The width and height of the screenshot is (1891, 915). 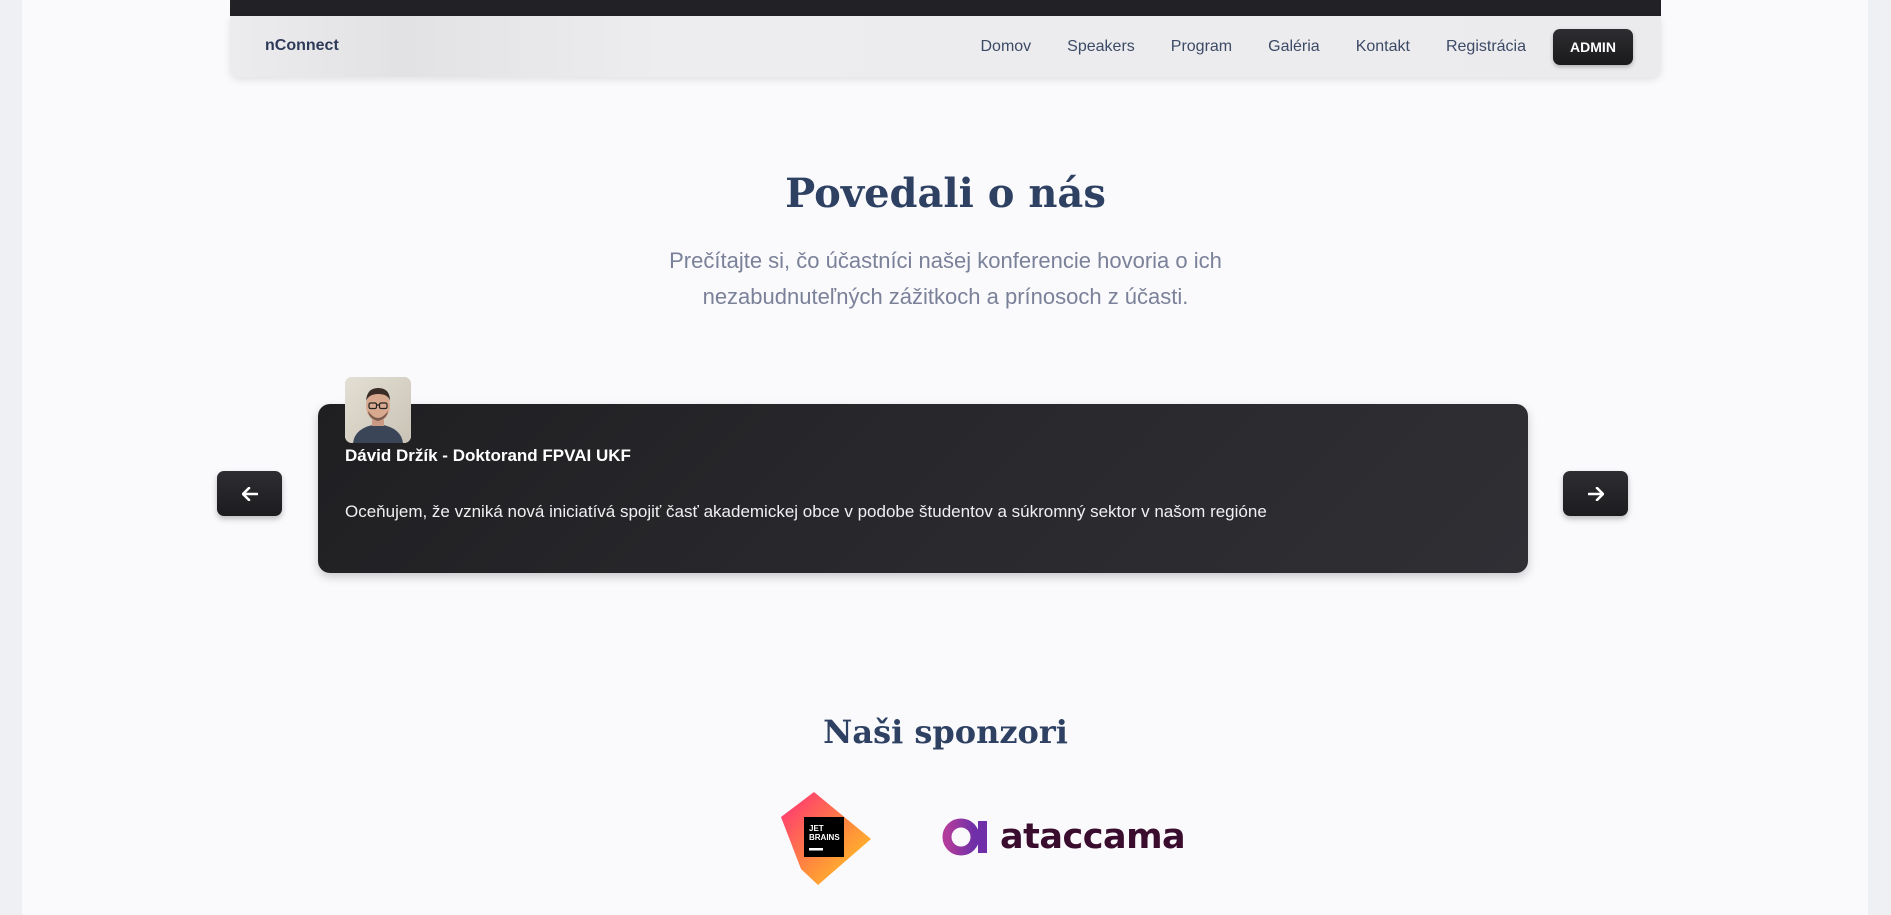 What do you see at coordinates (1383, 47) in the screenshot?
I see `nav-link-kontakt: Kontakt` at bounding box center [1383, 47].